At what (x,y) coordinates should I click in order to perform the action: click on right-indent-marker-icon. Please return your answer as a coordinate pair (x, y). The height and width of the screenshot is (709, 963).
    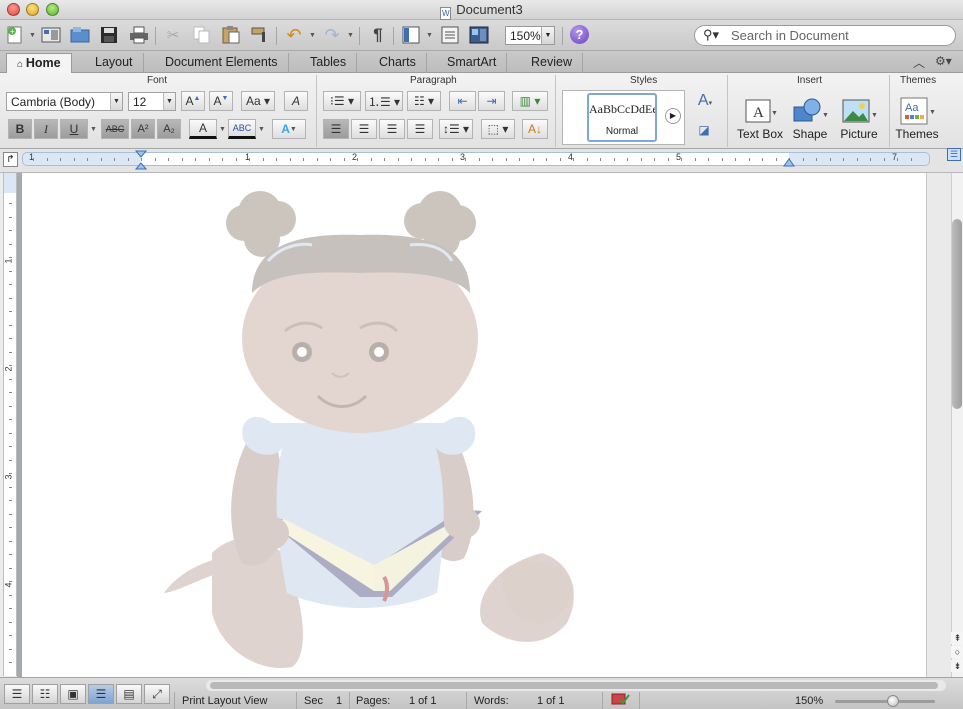
    Looking at the image, I should click on (789, 161).